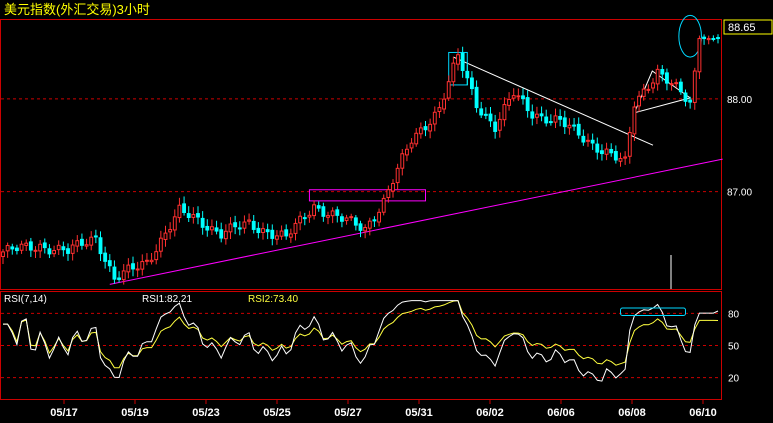 This screenshot has width=773, height=423. I want to click on price-tick-label: 88.00, so click(739, 100).